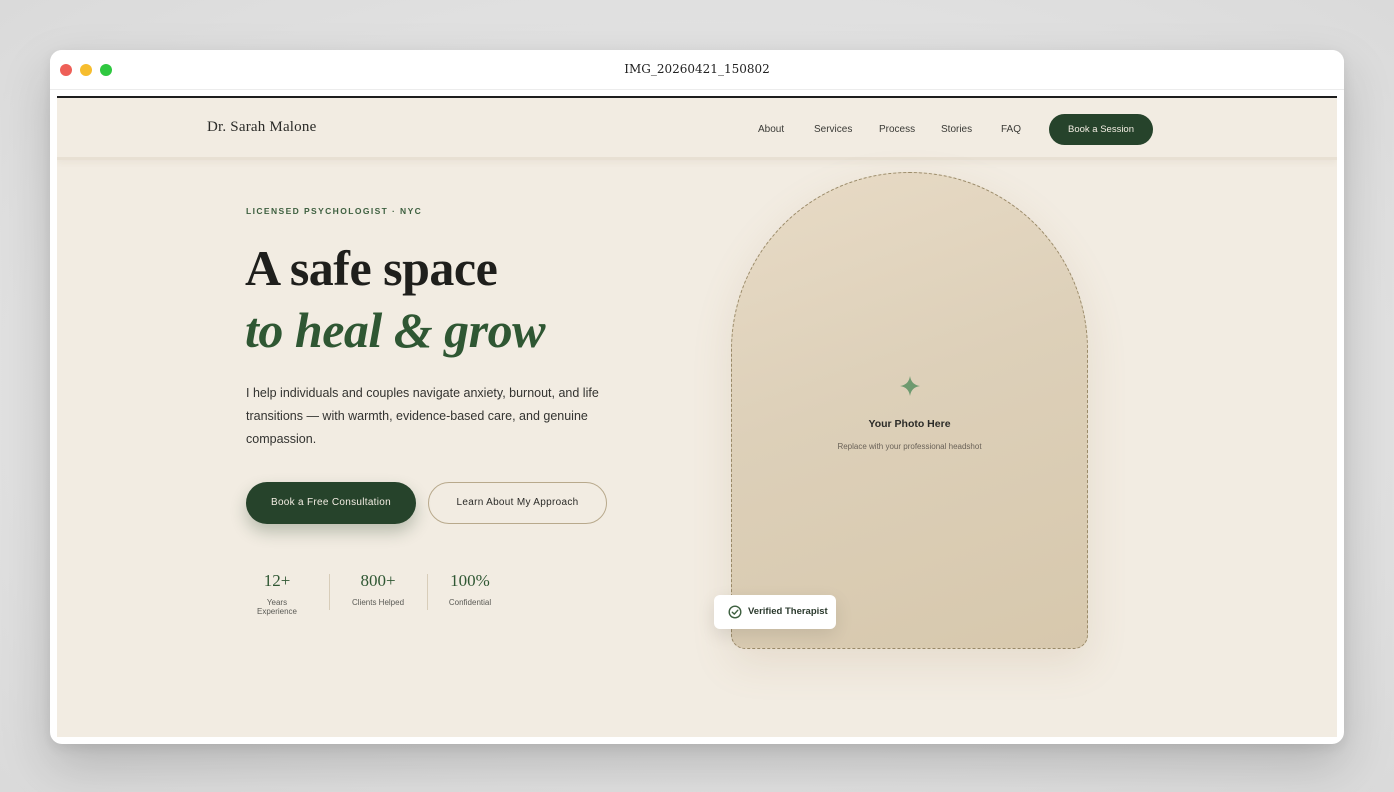  I want to click on hero-headline-line1: A safe space, so click(371, 268).